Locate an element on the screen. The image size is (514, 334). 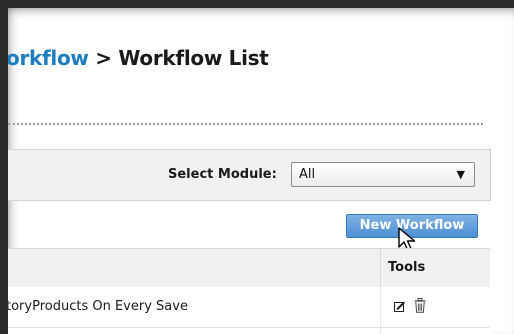
module-filter-panel: Select Module: All ▼ is located at coordinates (249, 175).